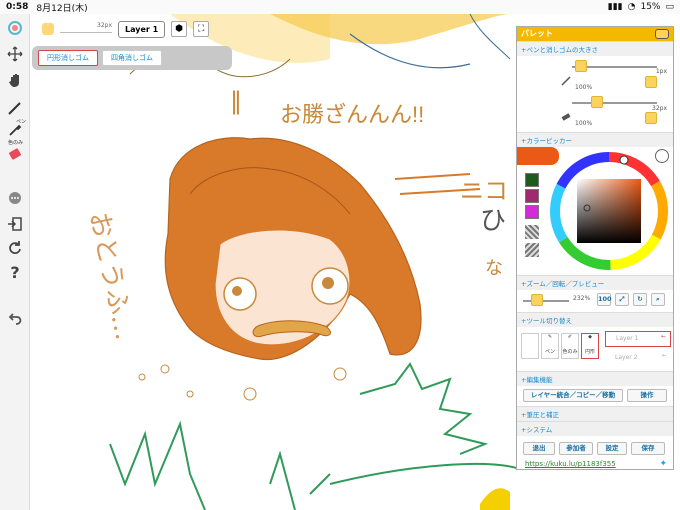 The image size is (680, 510). I want to click on swatch-grid-icon, so click(532, 232).